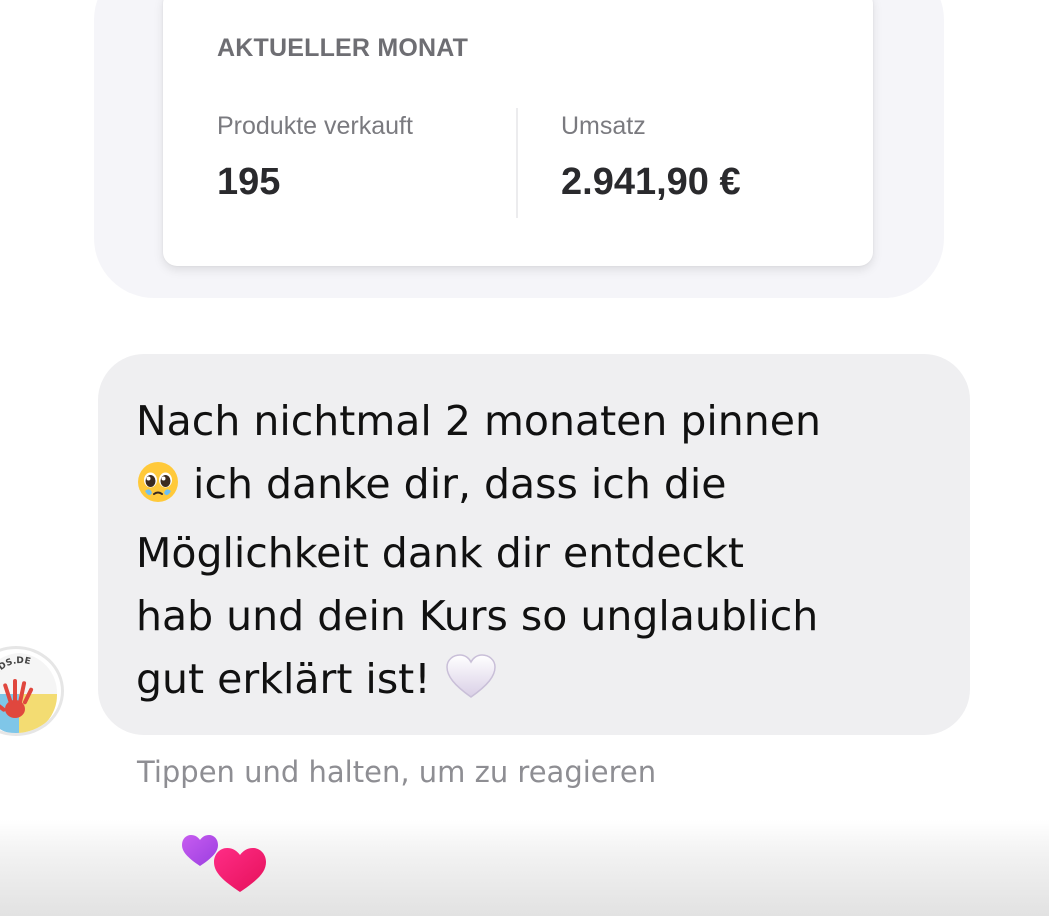 The width and height of the screenshot is (1049, 916). Describe the element at coordinates (343, 48) in the screenshot. I see `stats-card-title: AKTUELLER MONAT` at that location.